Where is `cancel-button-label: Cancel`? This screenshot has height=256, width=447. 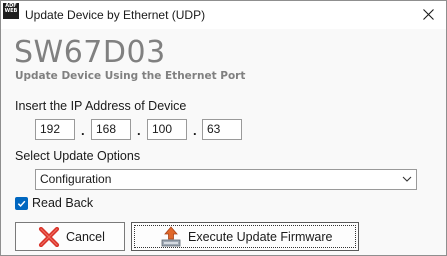 cancel-button-label: Cancel is located at coordinates (85, 237).